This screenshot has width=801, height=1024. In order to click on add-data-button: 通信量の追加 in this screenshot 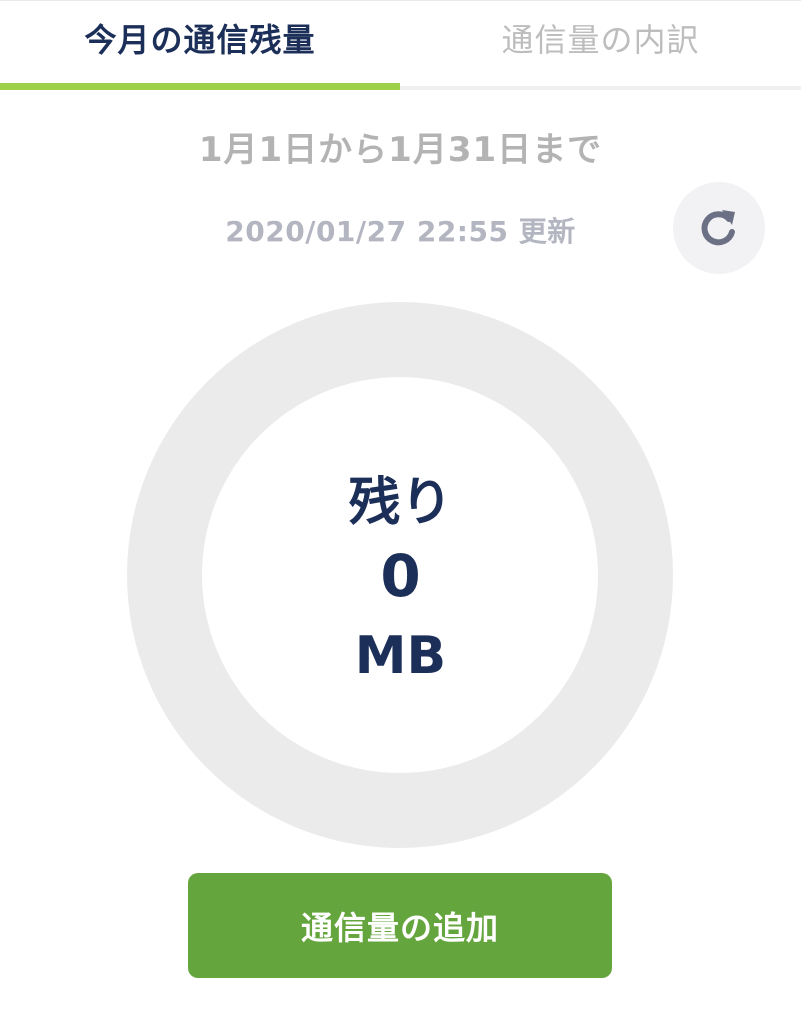, I will do `click(400, 925)`.